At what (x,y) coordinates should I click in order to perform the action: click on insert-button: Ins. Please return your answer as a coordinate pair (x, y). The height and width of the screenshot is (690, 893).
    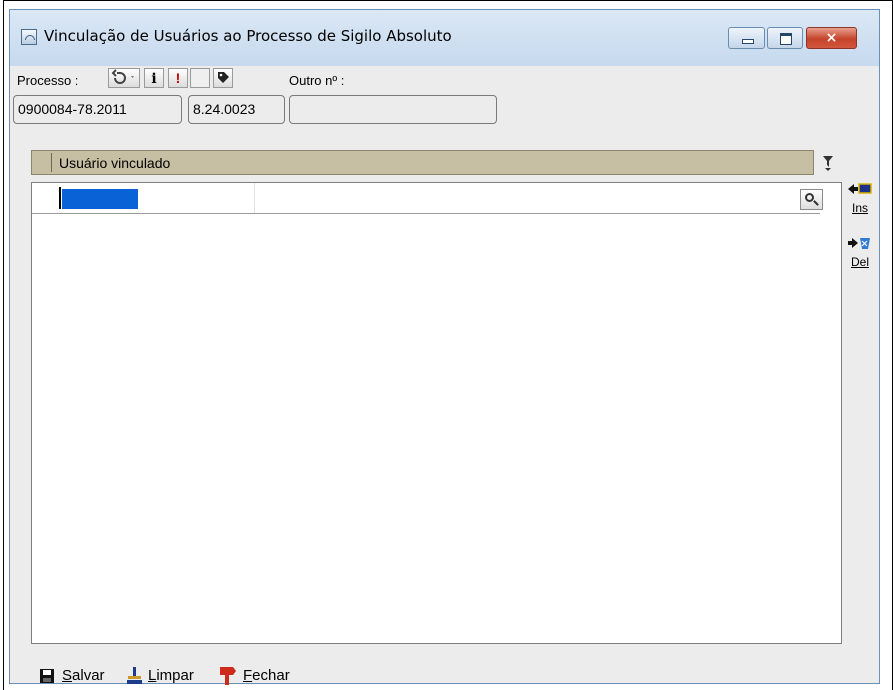
    Looking at the image, I should click on (860, 198).